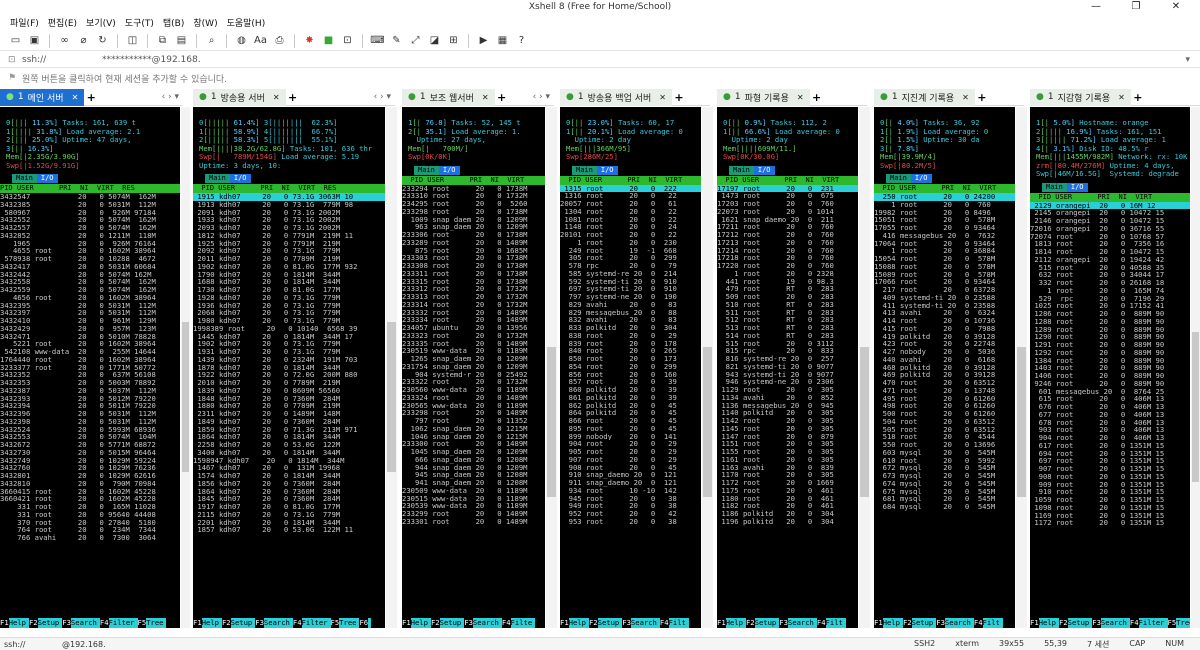 Image resolution: width=1200 pixels, height=650 pixels. Describe the element at coordinates (944, 282) in the screenshot. I see `process-row: 17066 root 20 0 93464` at that location.